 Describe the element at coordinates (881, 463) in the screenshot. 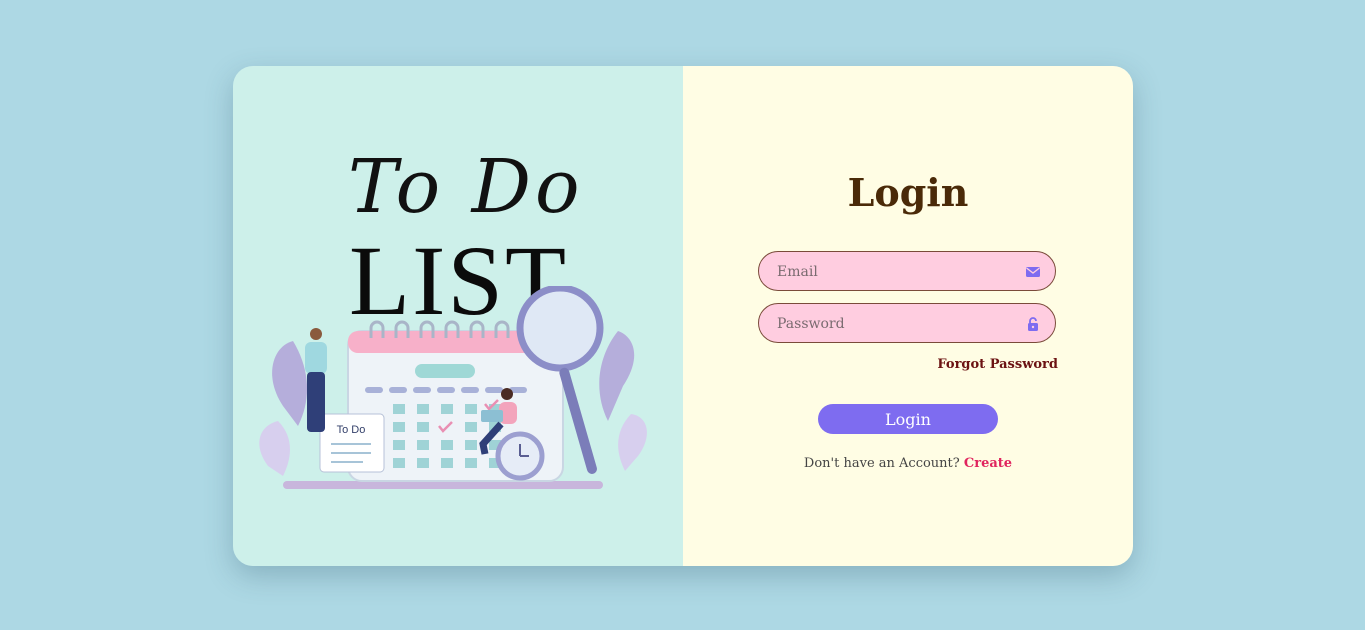

I see `signup-prompt: Don't have an Account?` at that location.